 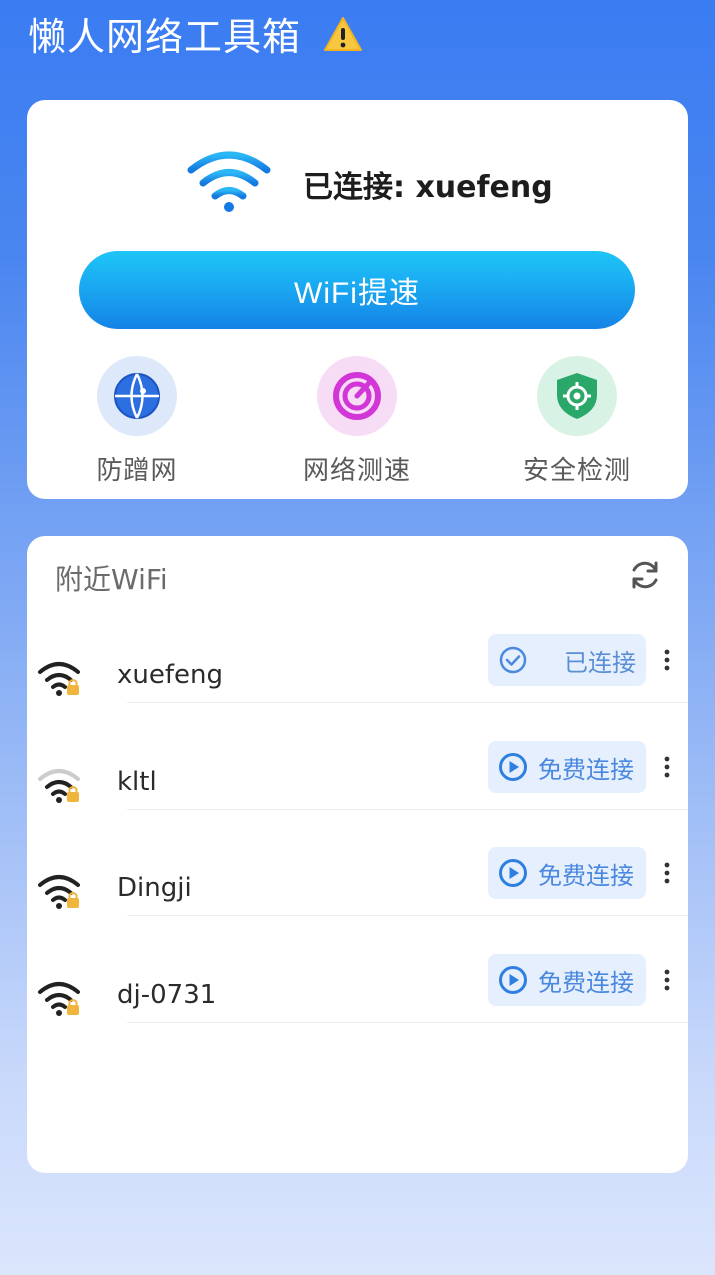 I want to click on feature-label: 安全检测, so click(x=576, y=471).